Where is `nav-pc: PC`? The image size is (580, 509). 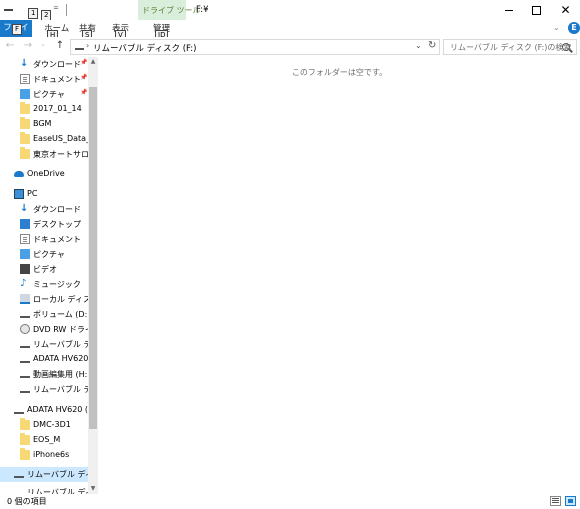 nav-pc: PC is located at coordinates (45, 194).